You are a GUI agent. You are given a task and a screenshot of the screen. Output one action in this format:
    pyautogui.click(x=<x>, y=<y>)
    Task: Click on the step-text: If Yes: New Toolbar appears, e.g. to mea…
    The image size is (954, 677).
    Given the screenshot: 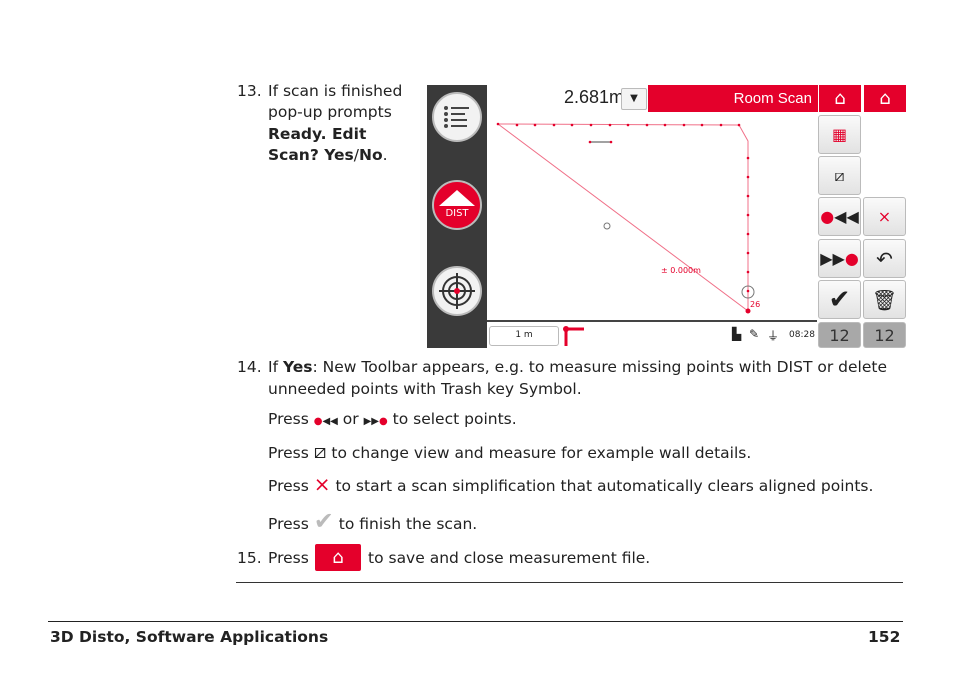 What is the action you would take?
    pyautogui.click(x=577, y=367)
    